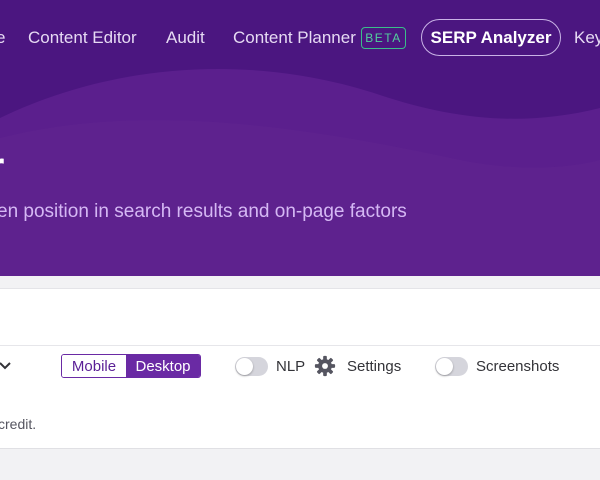 The height and width of the screenshot is (480, 600). What do you see at coordinates (291, 366) in the screenshot?
I see `nlp-label: NLP` at bounding box center [291, 366].